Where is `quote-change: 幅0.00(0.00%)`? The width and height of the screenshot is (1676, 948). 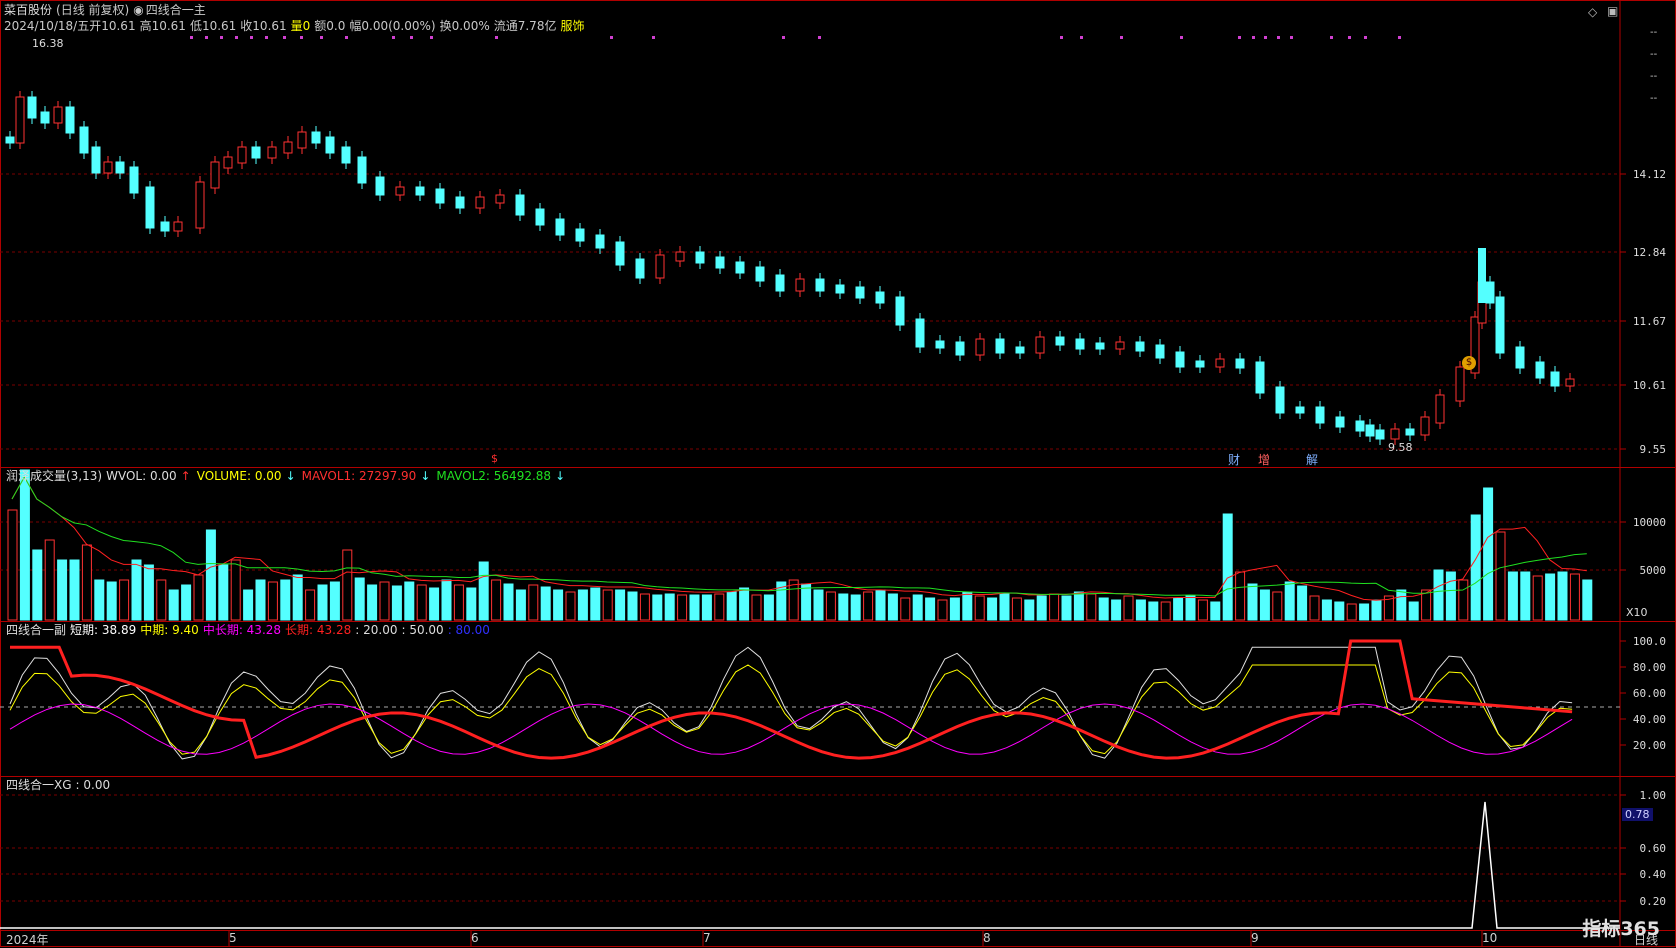 quote-change: 幅0.00(0.00%) is located at coordinates (392, 26).